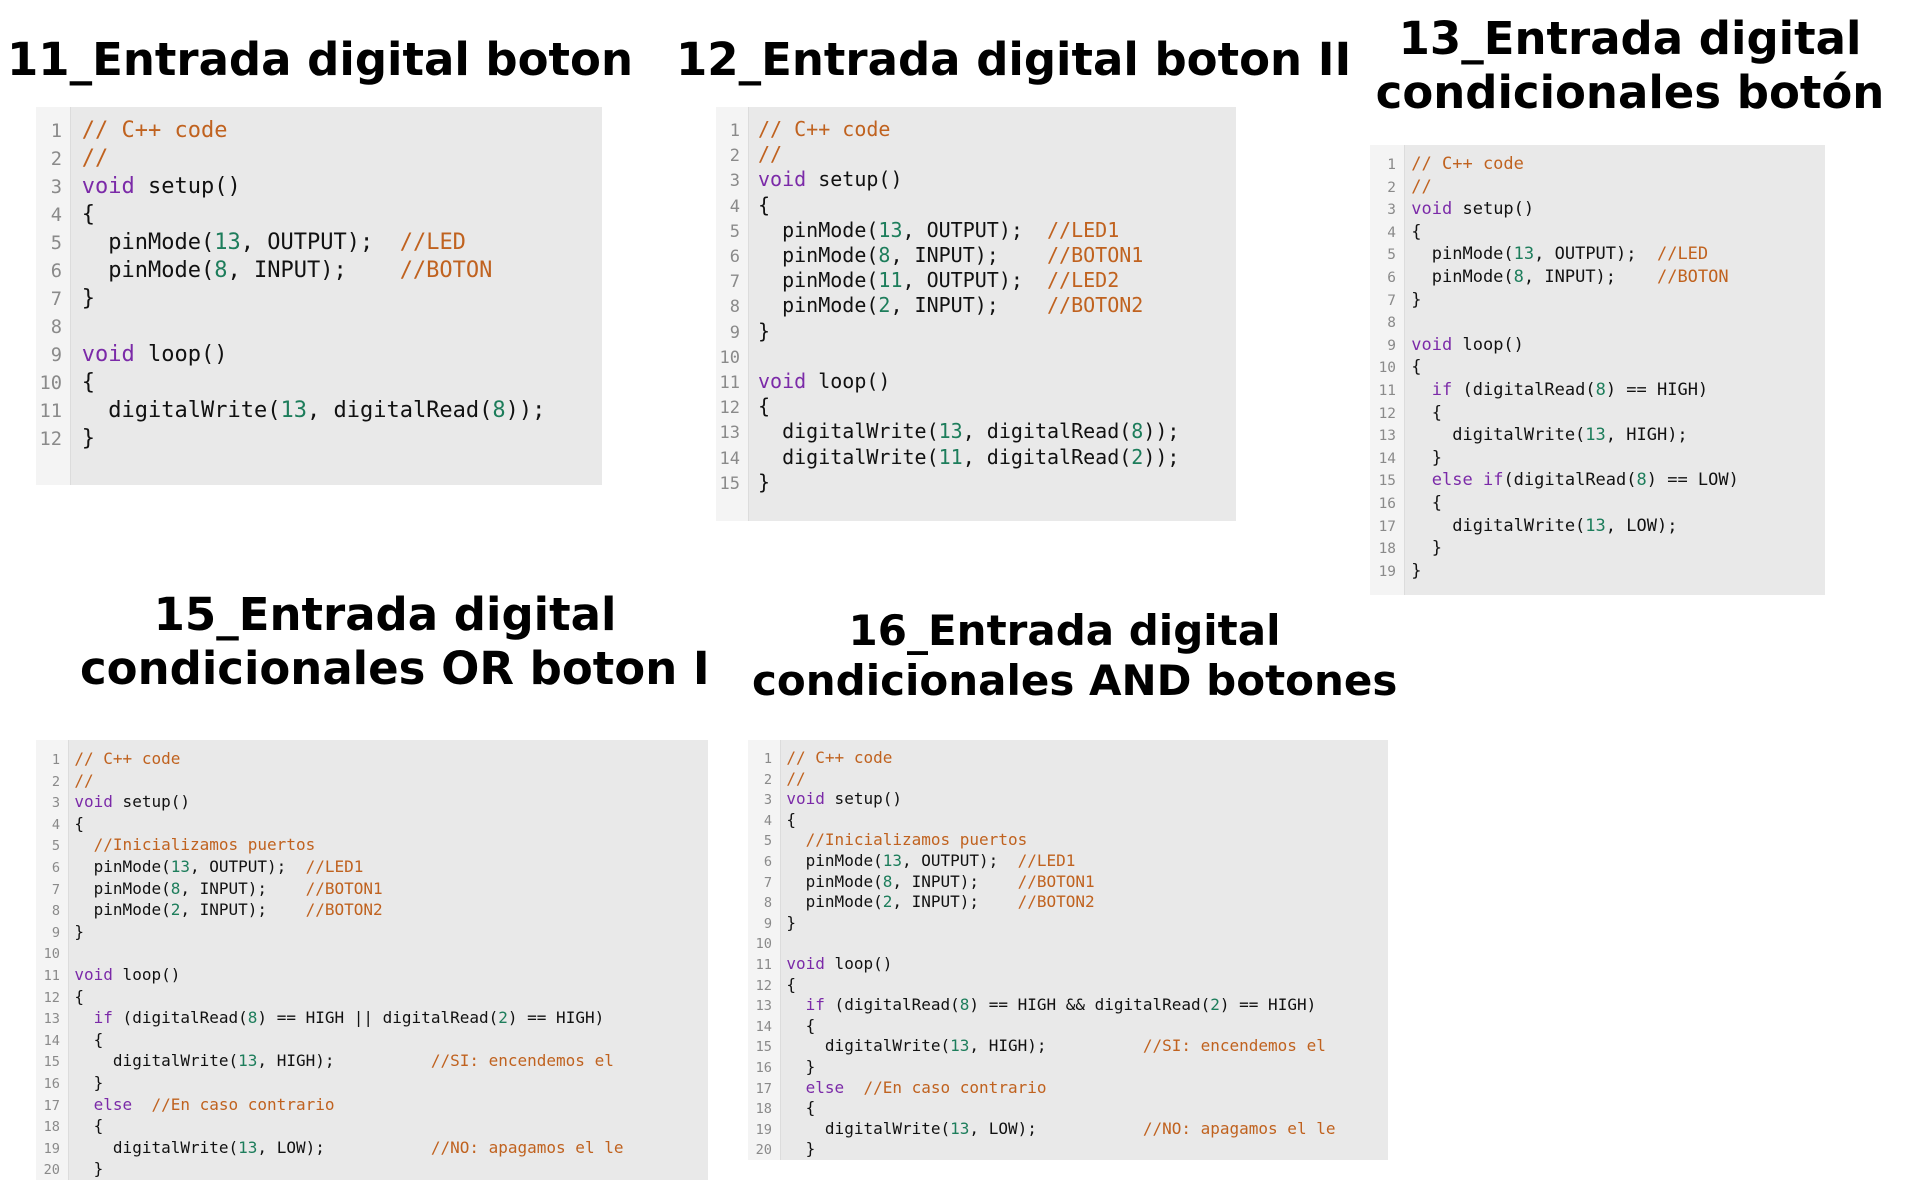 This screenshot has height=1200, width=1920. What do you see at coordinates (1630, 38) in the screenshot?
I see `panel-13-title-line-1: 13_Entrada digital` at bounding box center [1630, 38].